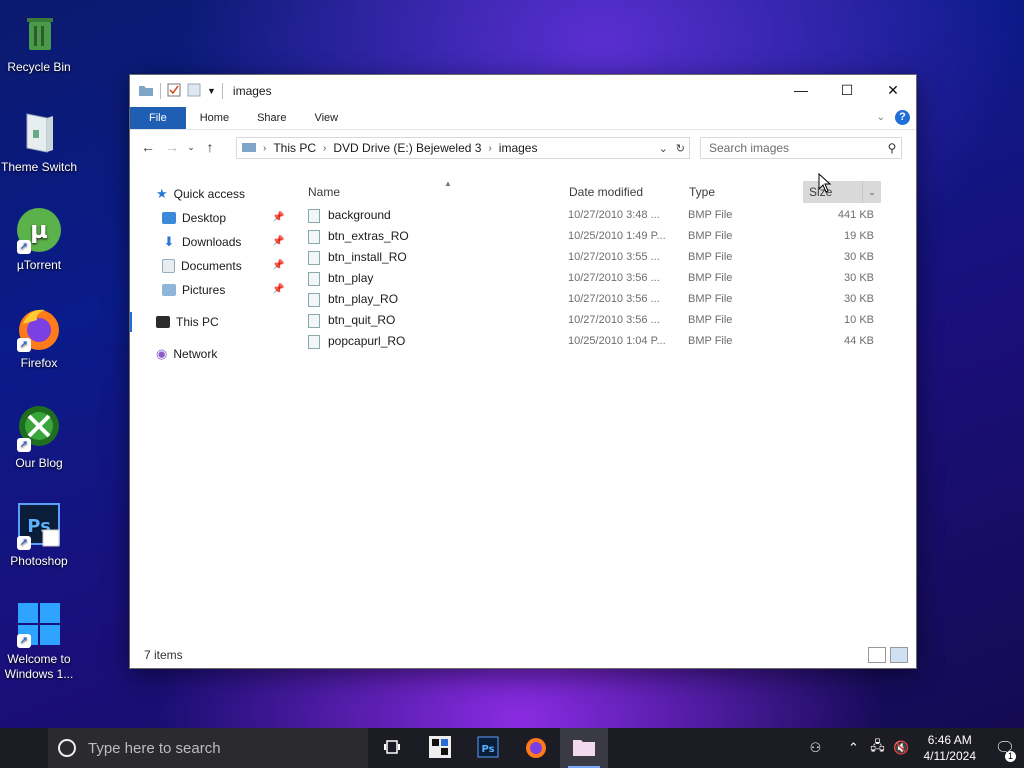 The height and width of the screenshot is (768, 1024). Describe the element at coordinates (204, 290) in the screenshot. I see `sidebar-item-label: Pictures` at that location.